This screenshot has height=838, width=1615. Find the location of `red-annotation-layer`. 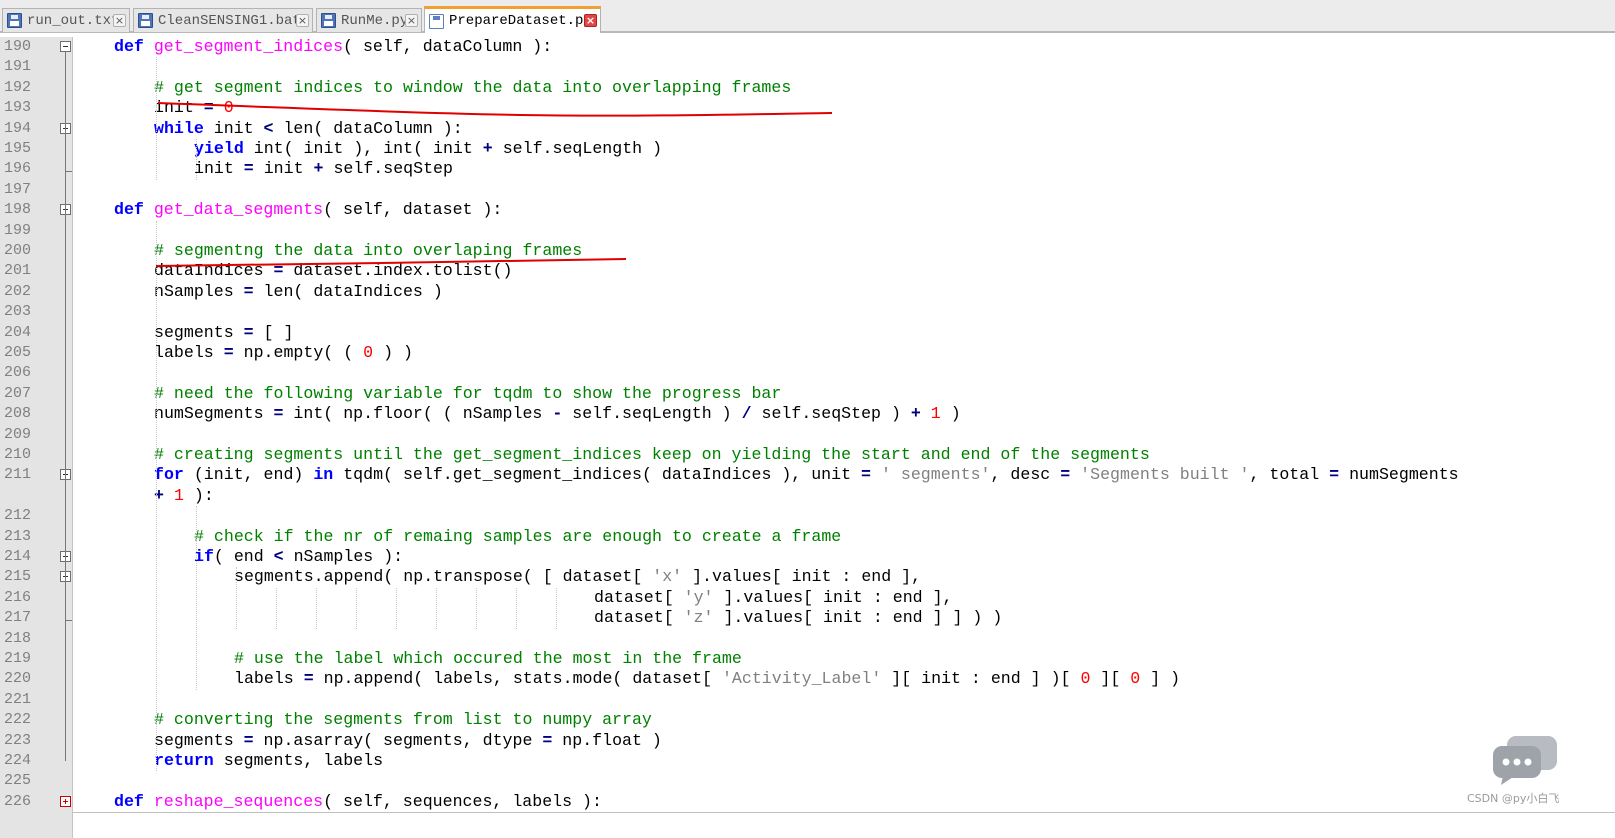

red-annotation-layer is located at coordinates (494, 184).